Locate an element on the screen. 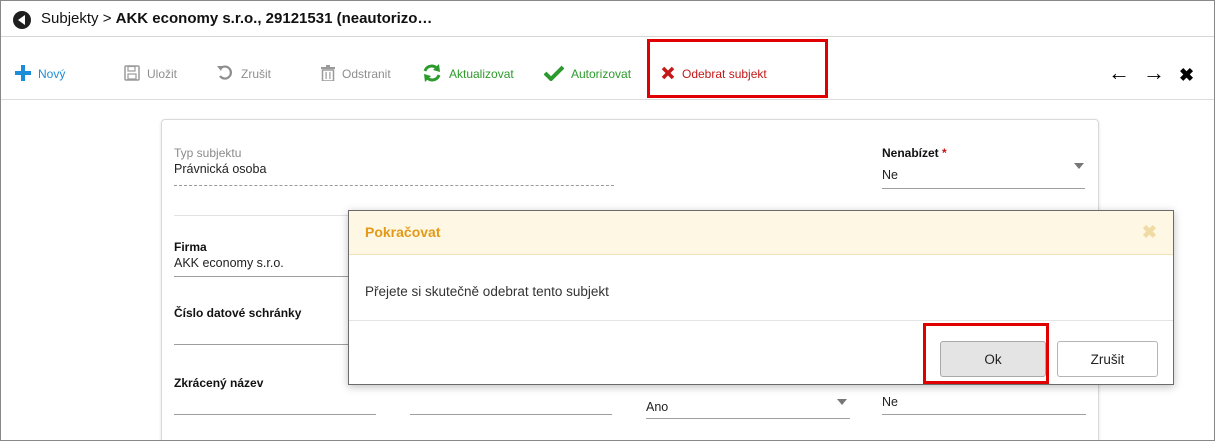 The image size is (1215, 441). nenabizet-label: Nenabízet * is located at coordinates (914, 153).